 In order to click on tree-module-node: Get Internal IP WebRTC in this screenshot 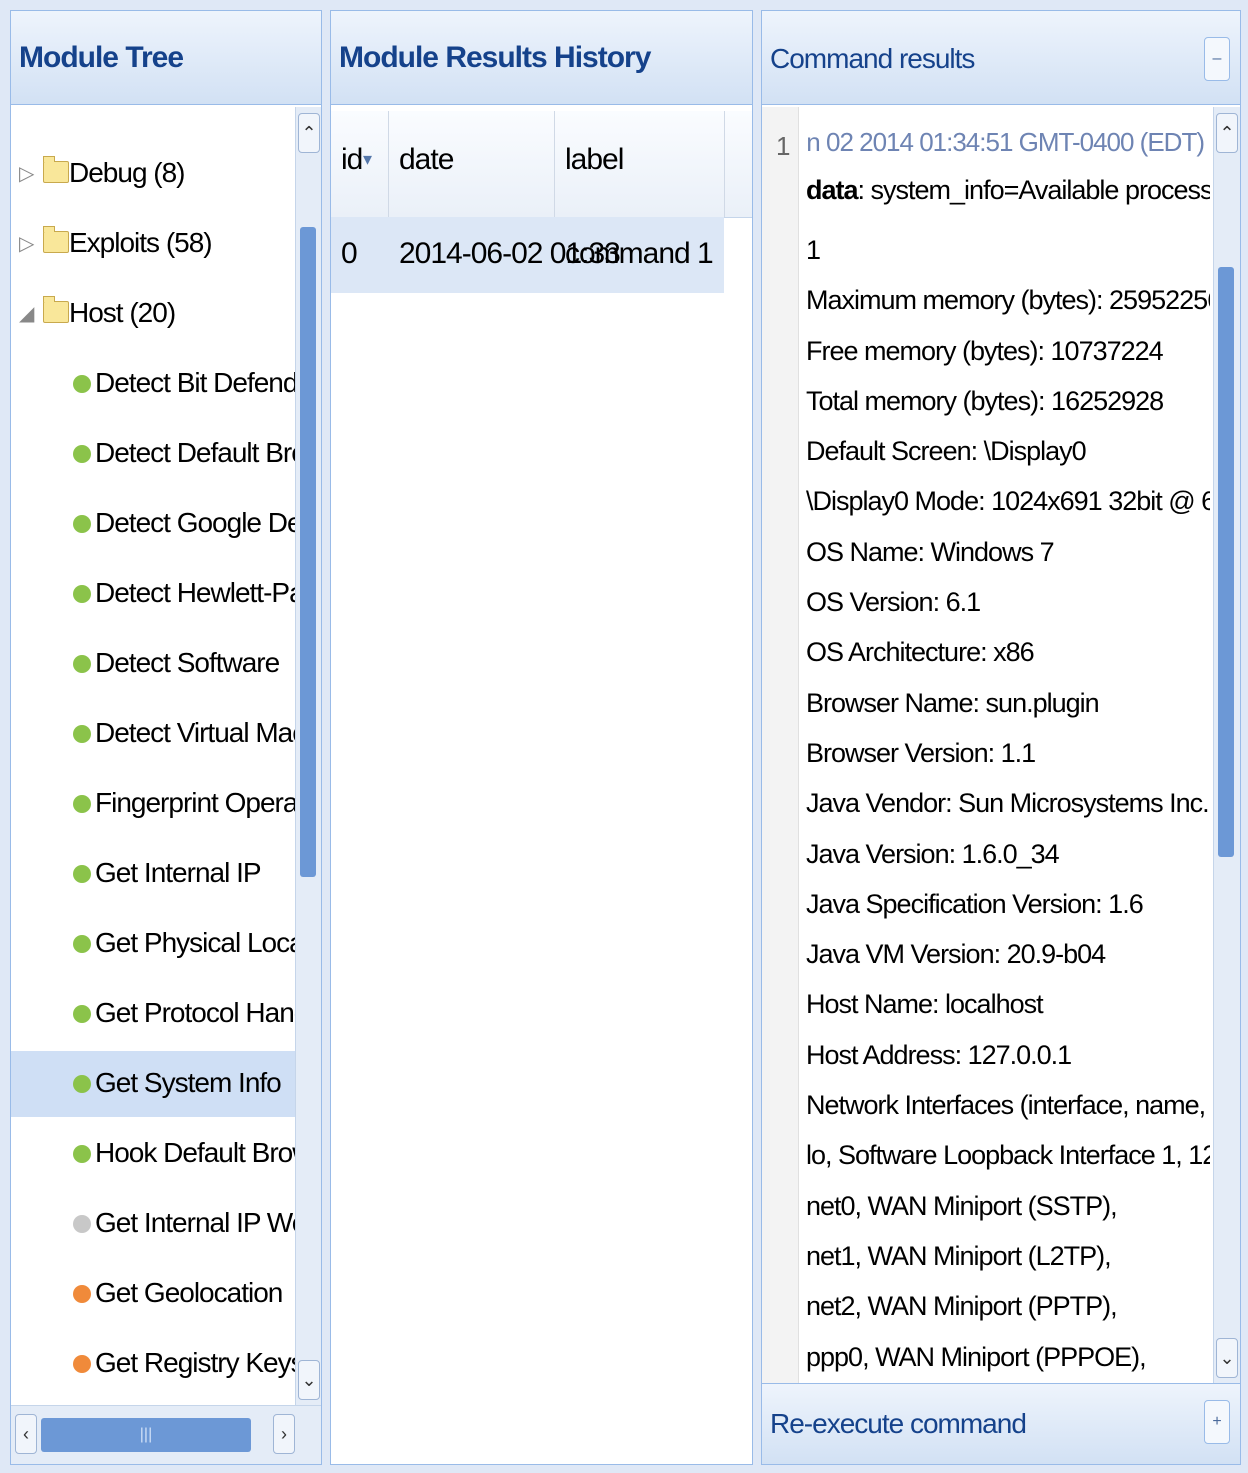, I will do `click(153, 1224)`.